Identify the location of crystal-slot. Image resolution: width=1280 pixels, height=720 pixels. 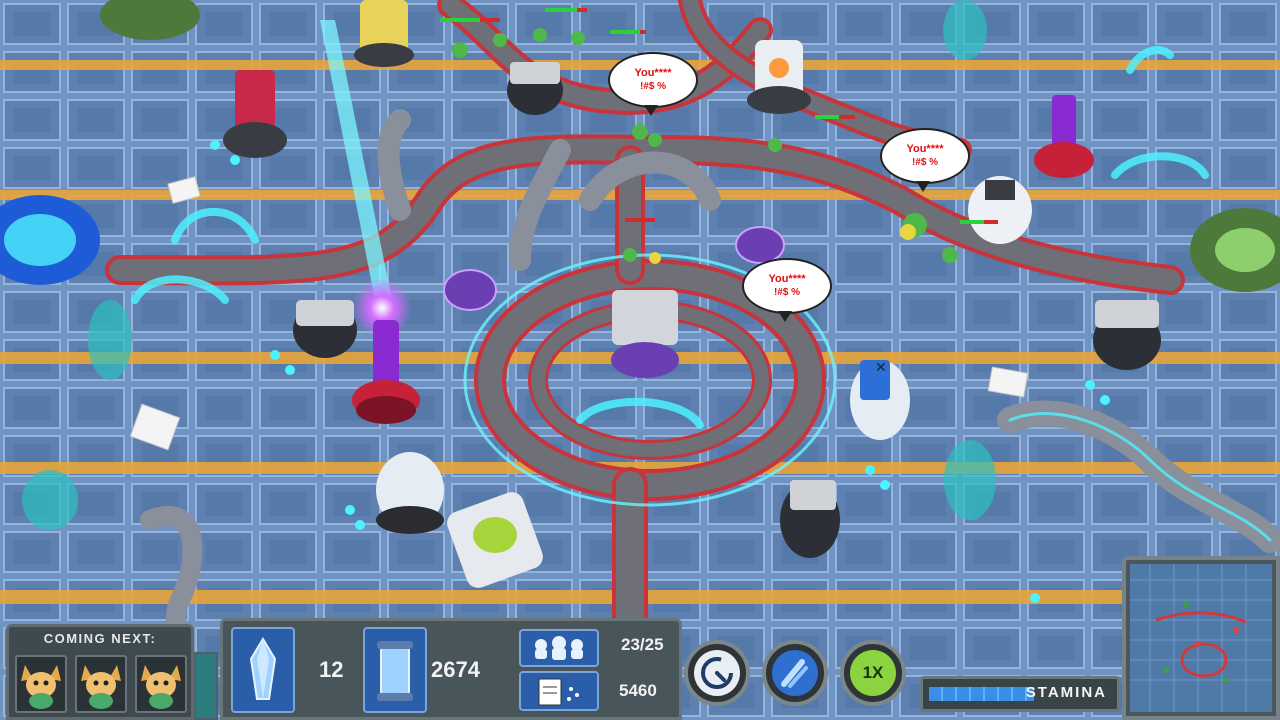
(263, 670).